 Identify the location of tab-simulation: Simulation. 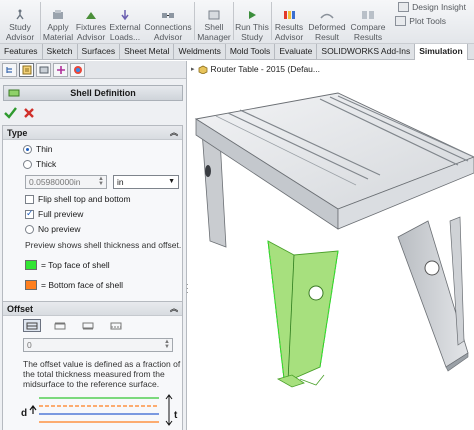
(441, 52).